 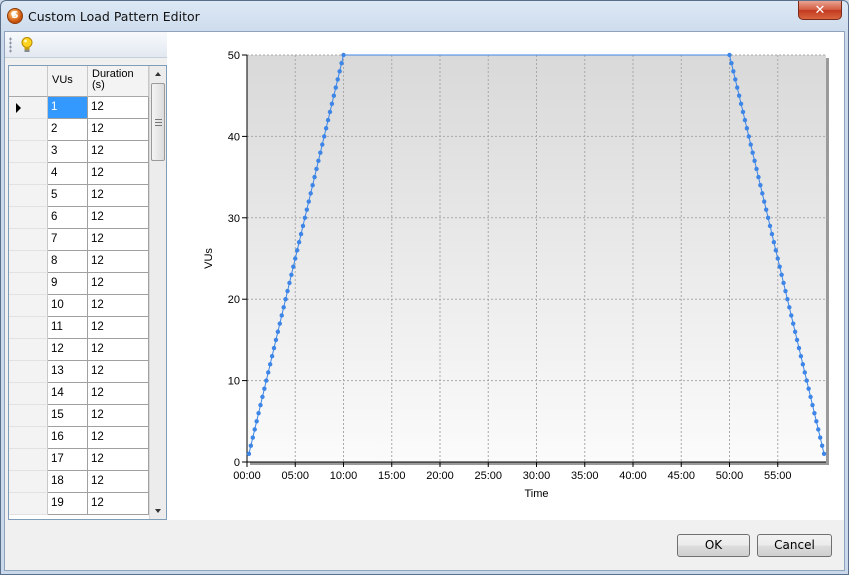 I want to click on table-row: 4 12, so click(x=79, y=174).